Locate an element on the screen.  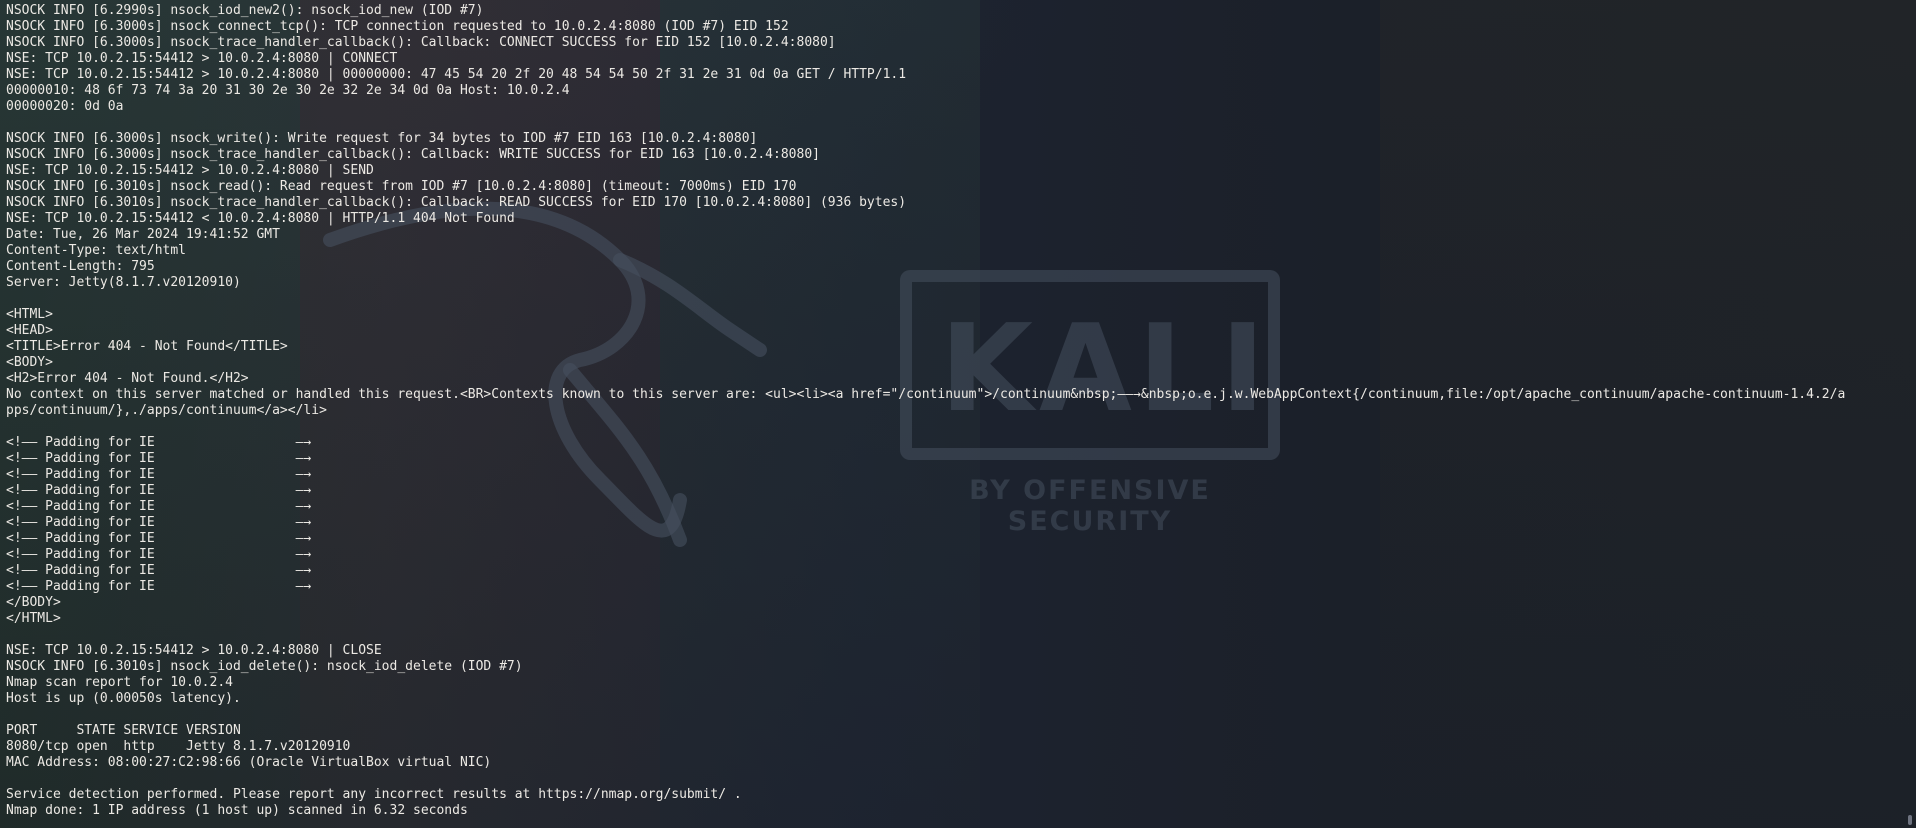
terminal-line: </BODY> is located at coordinates (33, 602).